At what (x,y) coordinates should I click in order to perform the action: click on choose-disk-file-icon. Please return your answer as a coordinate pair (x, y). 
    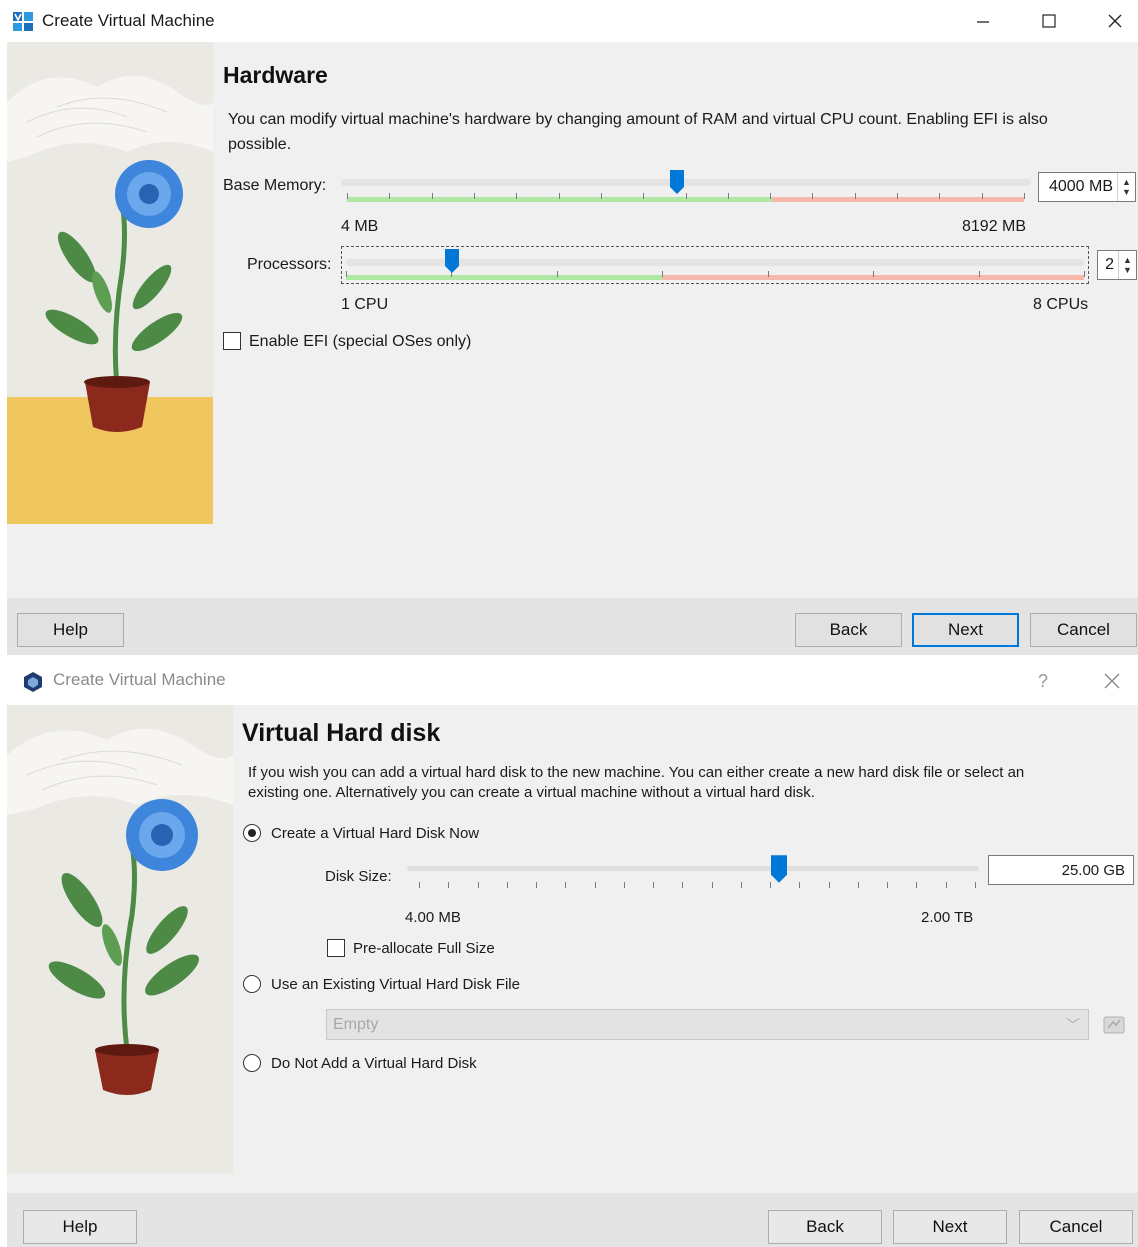
    Looking at the image, I should click on (1114, 1024).